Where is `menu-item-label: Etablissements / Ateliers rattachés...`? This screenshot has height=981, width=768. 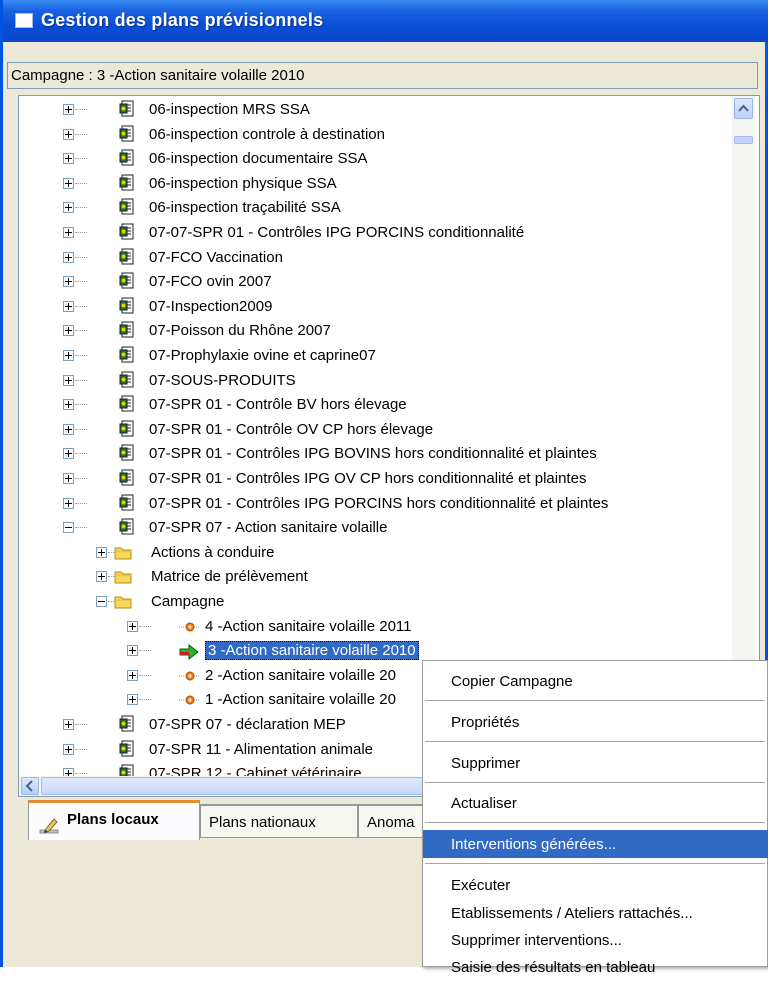
menu-item-label: Etablissements / Ateliers rattachés... is located at coordinates (572, 913).